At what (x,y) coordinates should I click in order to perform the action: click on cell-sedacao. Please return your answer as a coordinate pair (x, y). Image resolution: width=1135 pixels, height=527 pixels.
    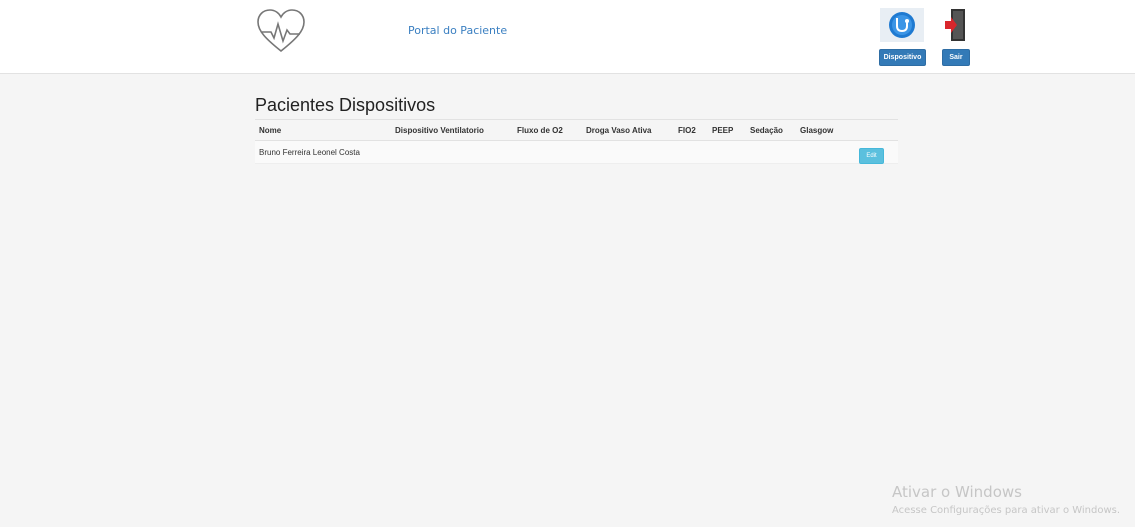
    Looking at the image, I should click on (771, 152).